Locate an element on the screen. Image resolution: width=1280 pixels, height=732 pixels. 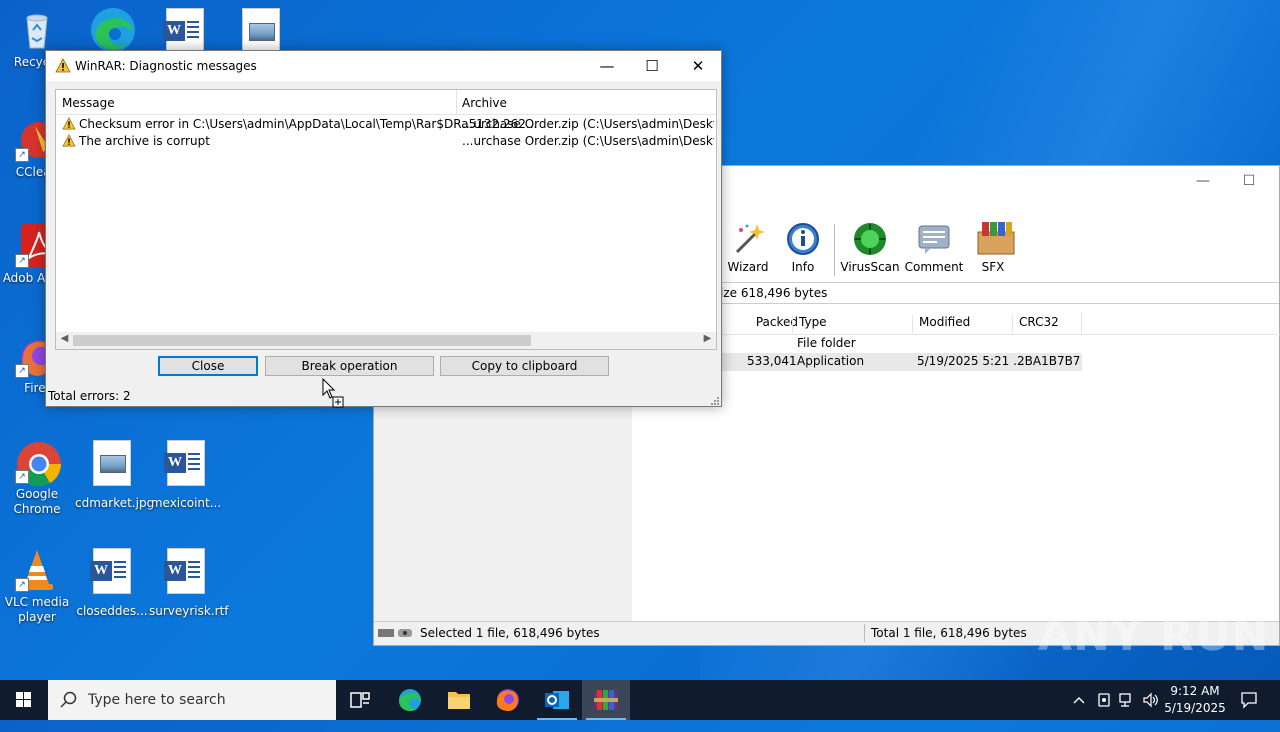
taskbar-clock: 9:12 AM 5/19/2025 is located at coordinates (1195, 700).